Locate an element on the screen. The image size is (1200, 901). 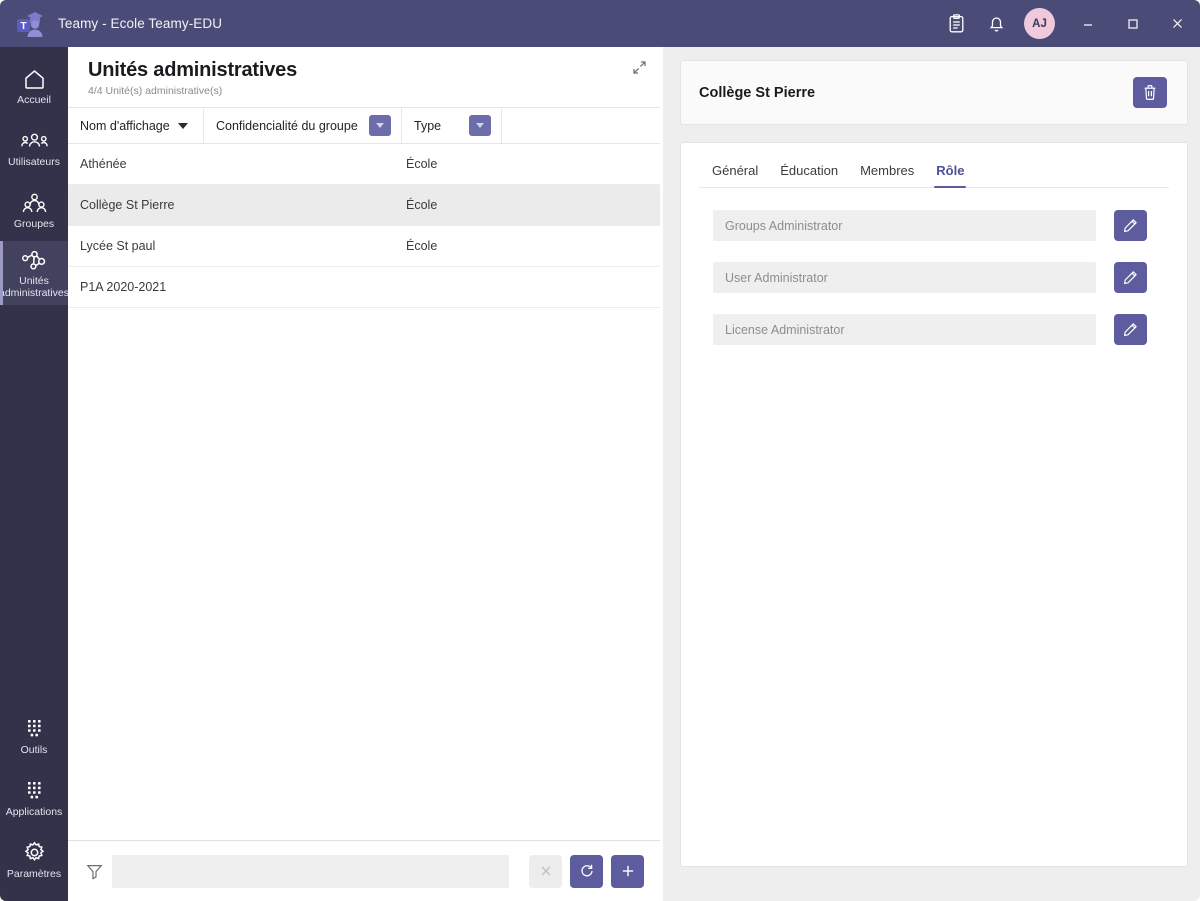
title-bar: T Teamy - Ecole Teamy-EDU AJ is located at coordinates (600, 23).